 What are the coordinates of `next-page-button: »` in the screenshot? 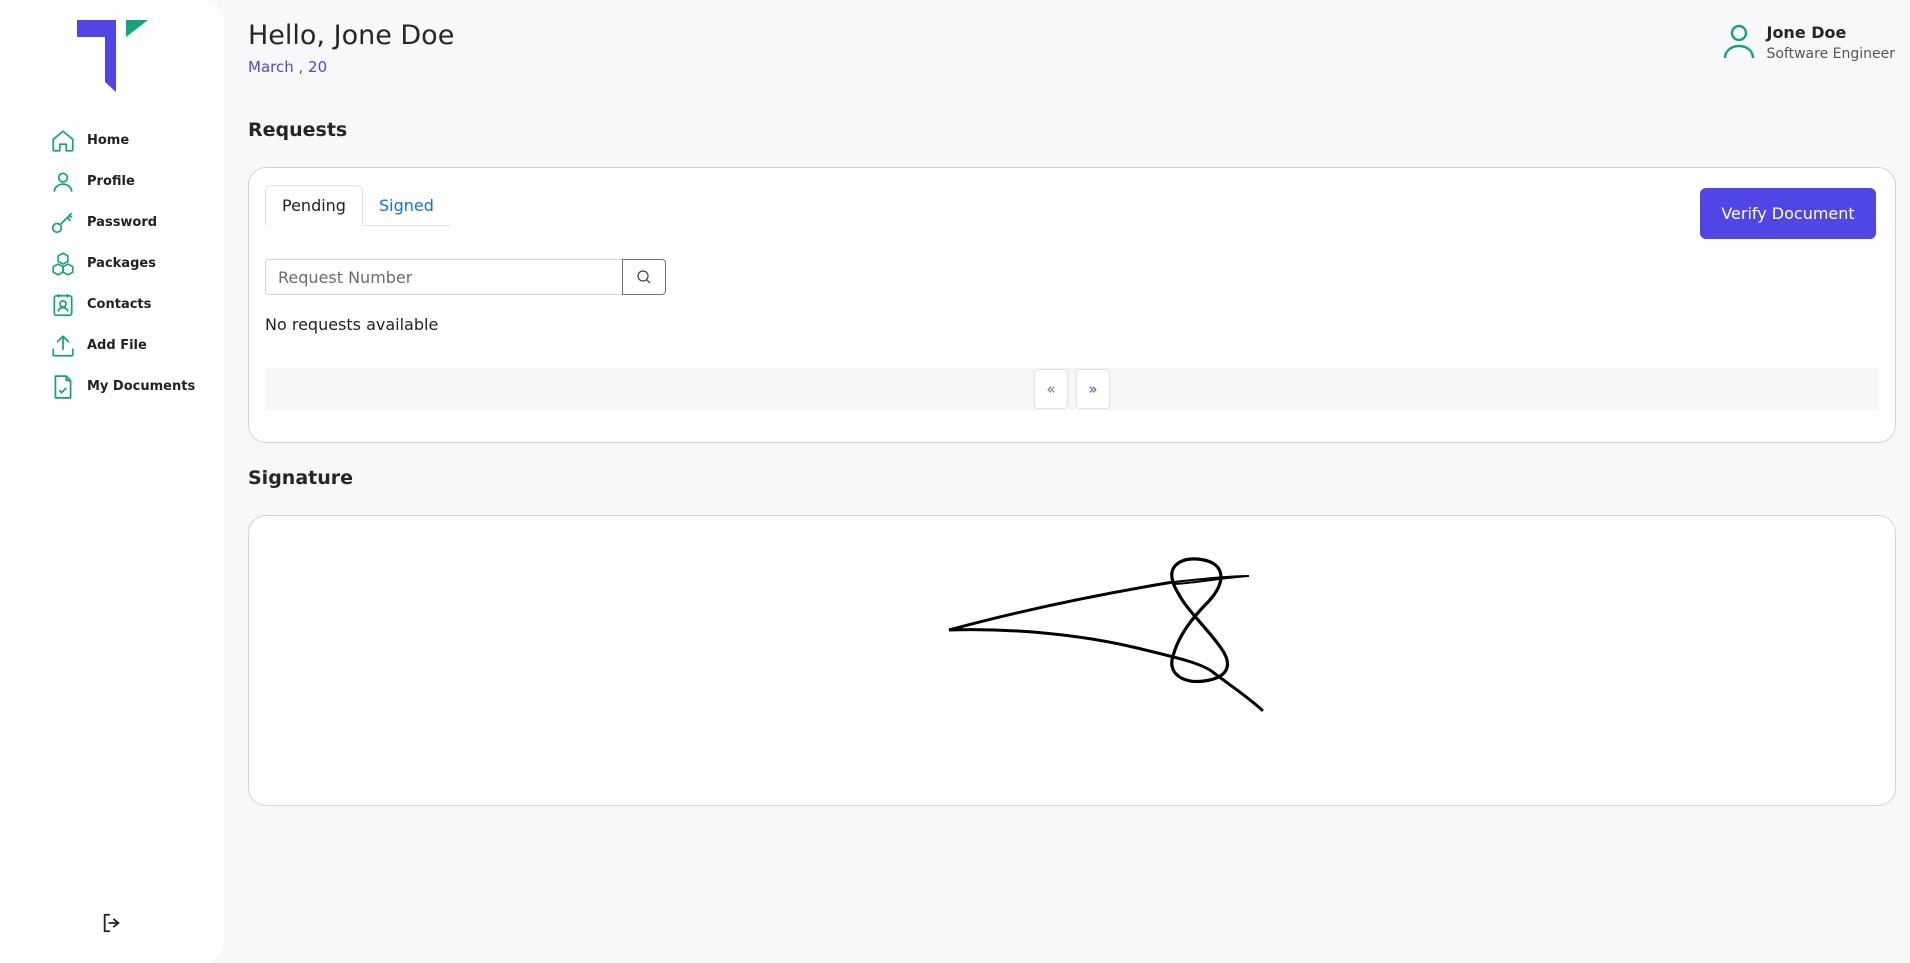 It's located at (1093, 389).